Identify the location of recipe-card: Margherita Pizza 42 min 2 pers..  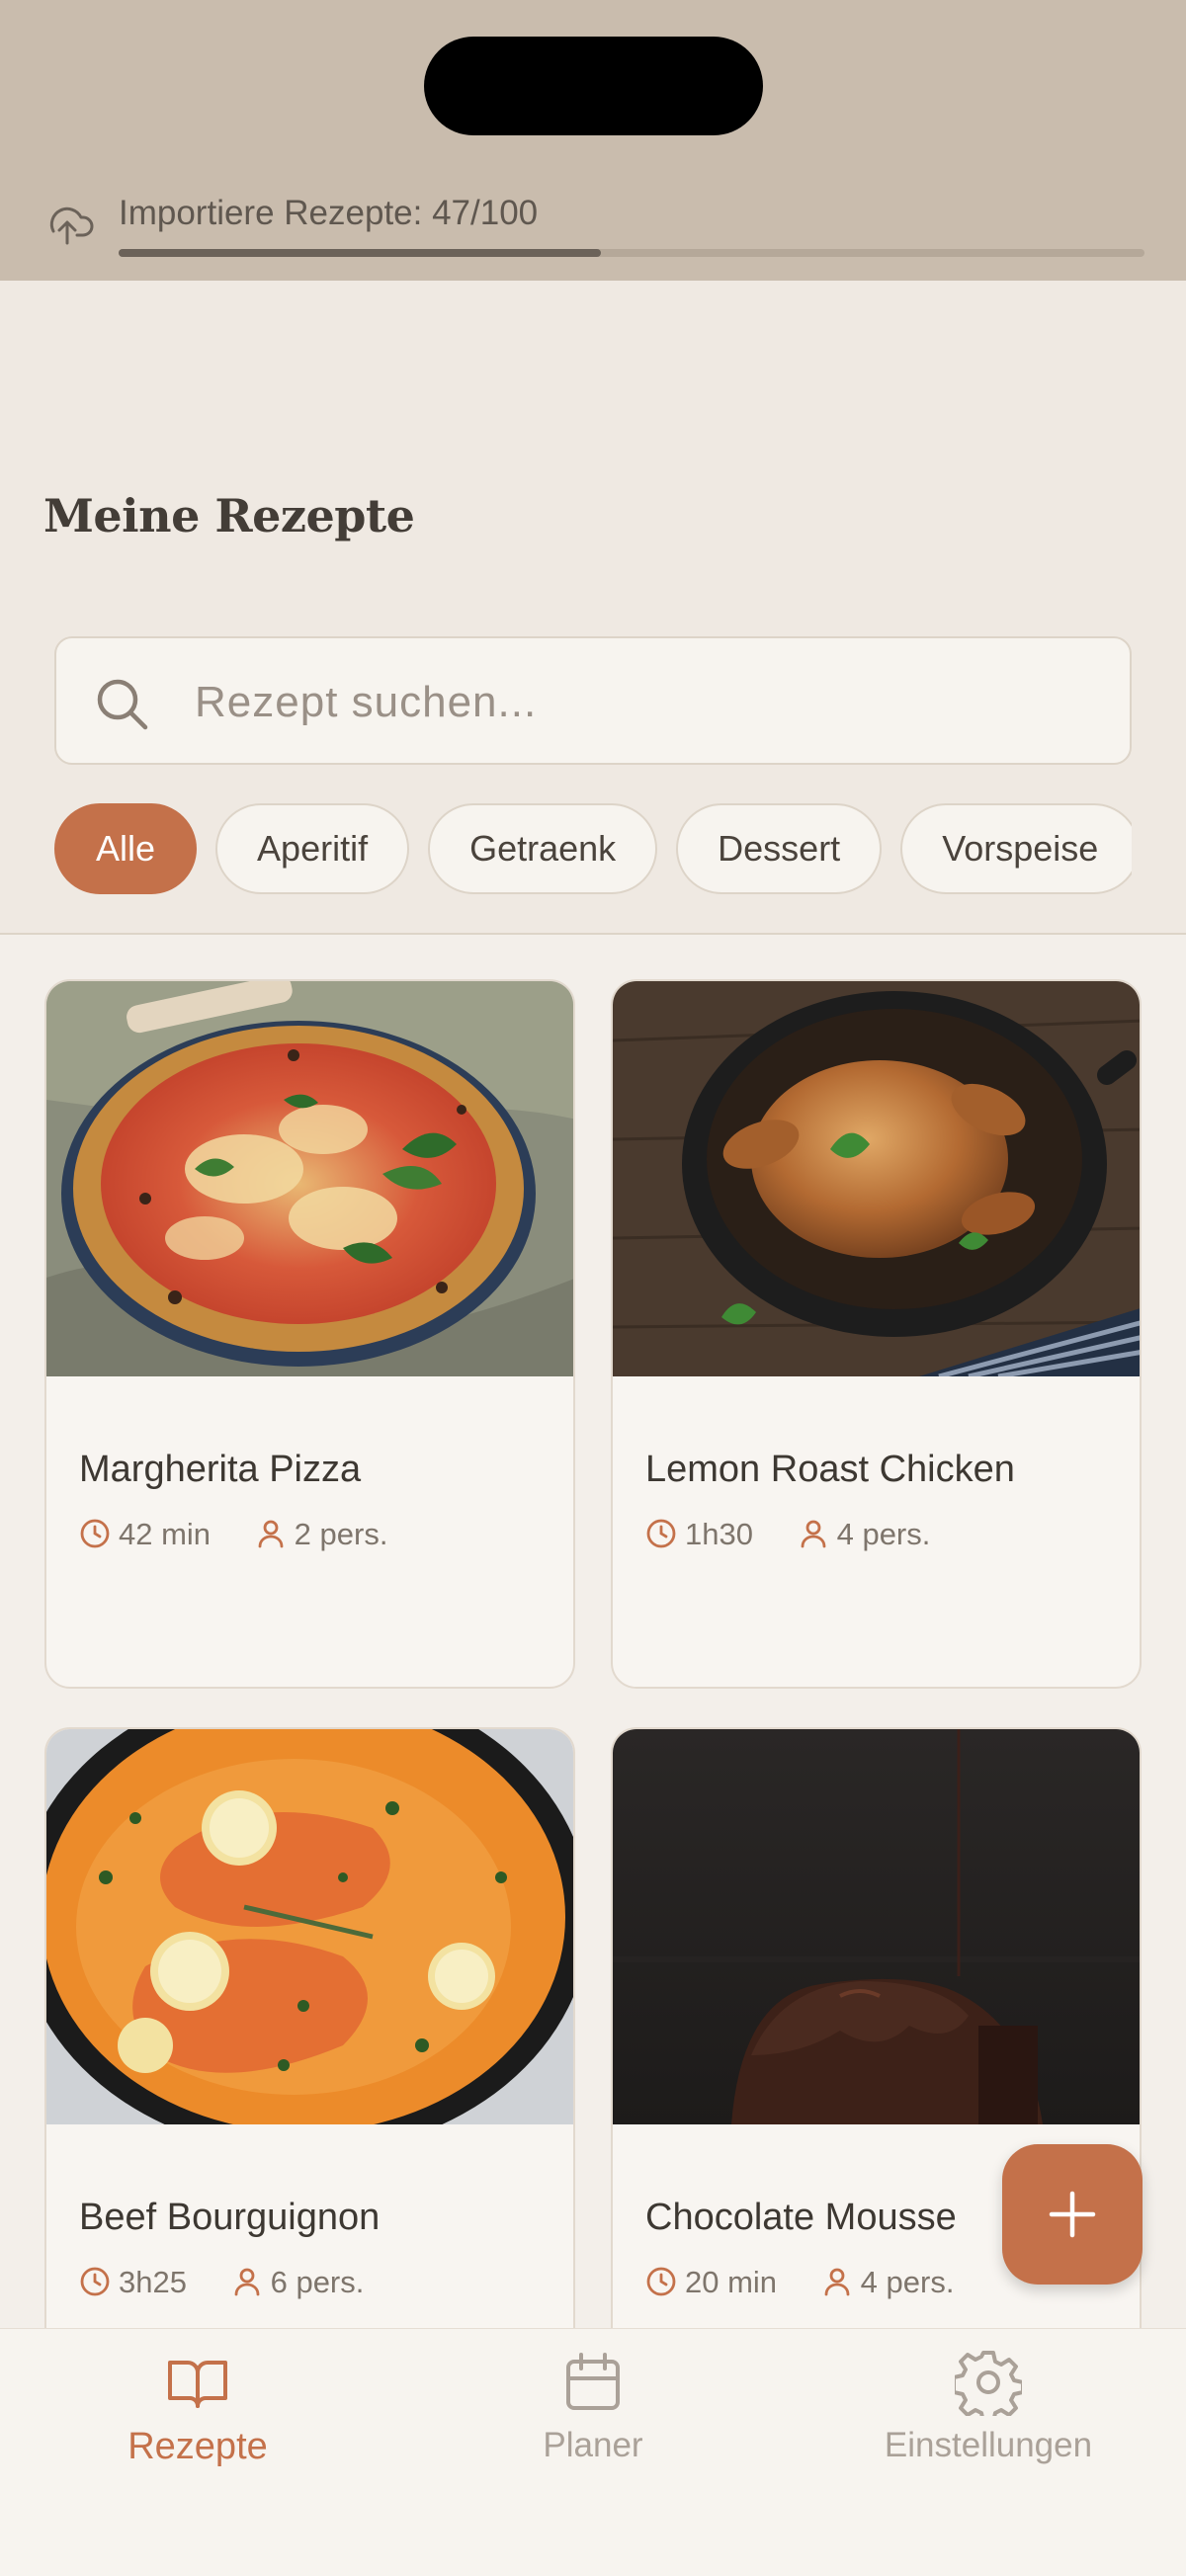
(309, 1334).